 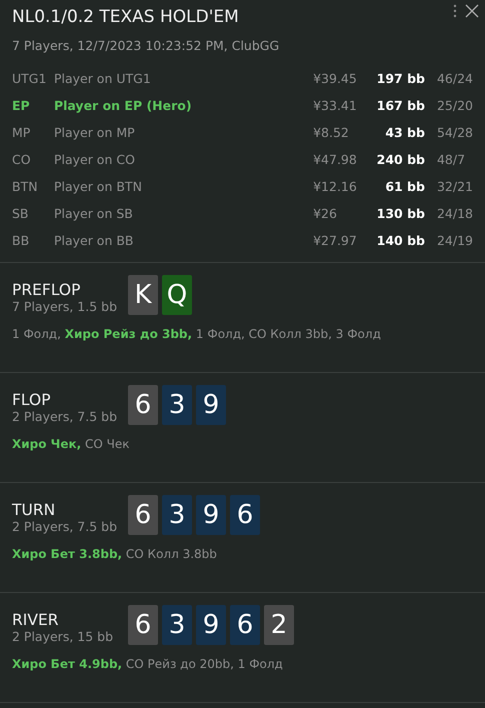 I want to click on playing-card: Q, so click(x=177, y=295).